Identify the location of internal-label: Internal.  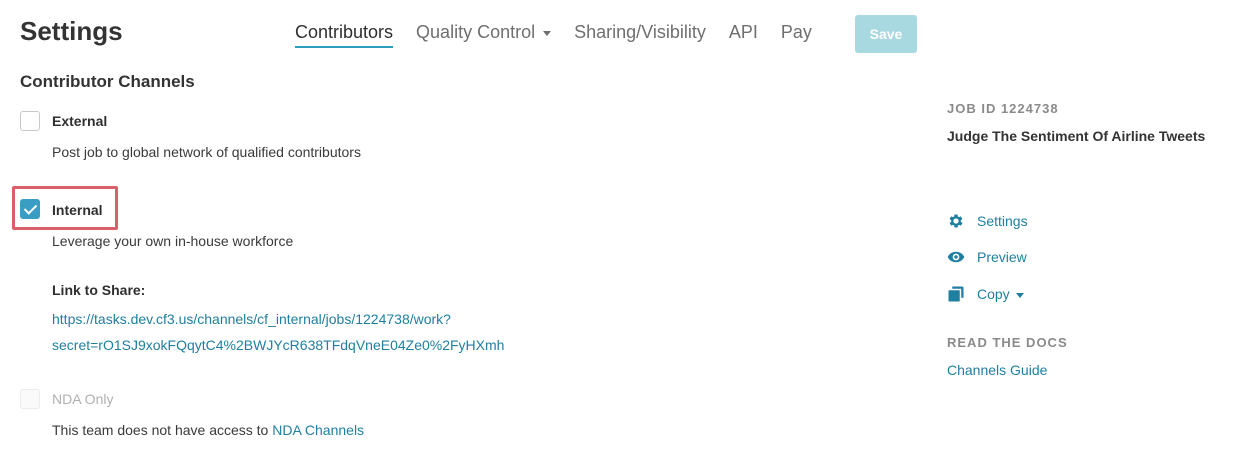
(77, 210).